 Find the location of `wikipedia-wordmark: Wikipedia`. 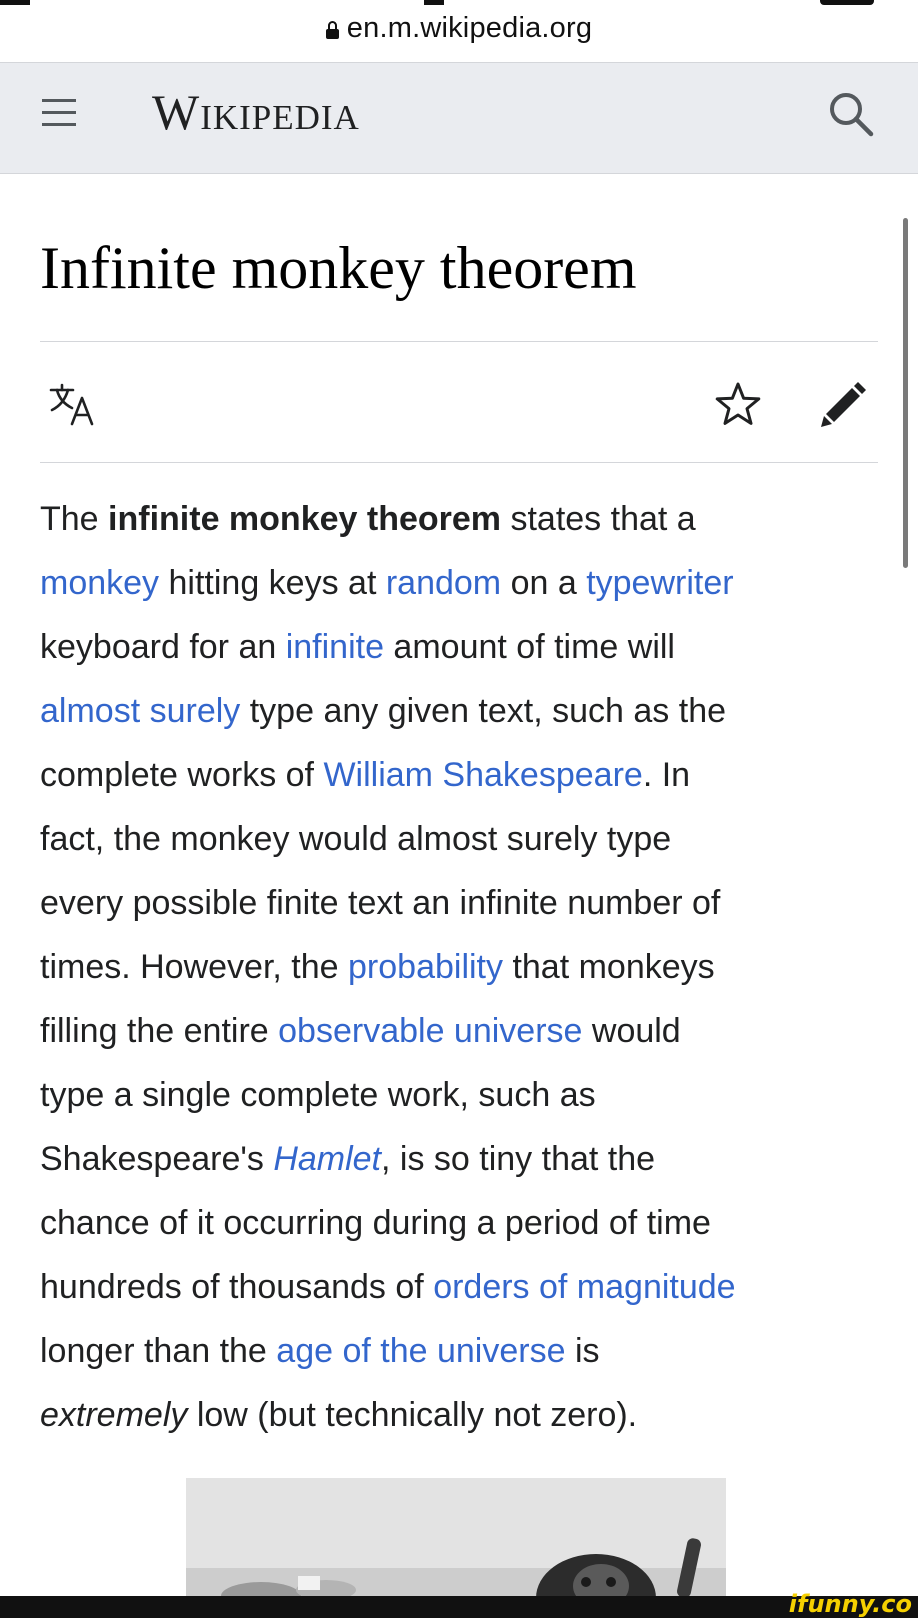

wikipedia-wordmark: Wikipedia is located at coordinates (256, 112).